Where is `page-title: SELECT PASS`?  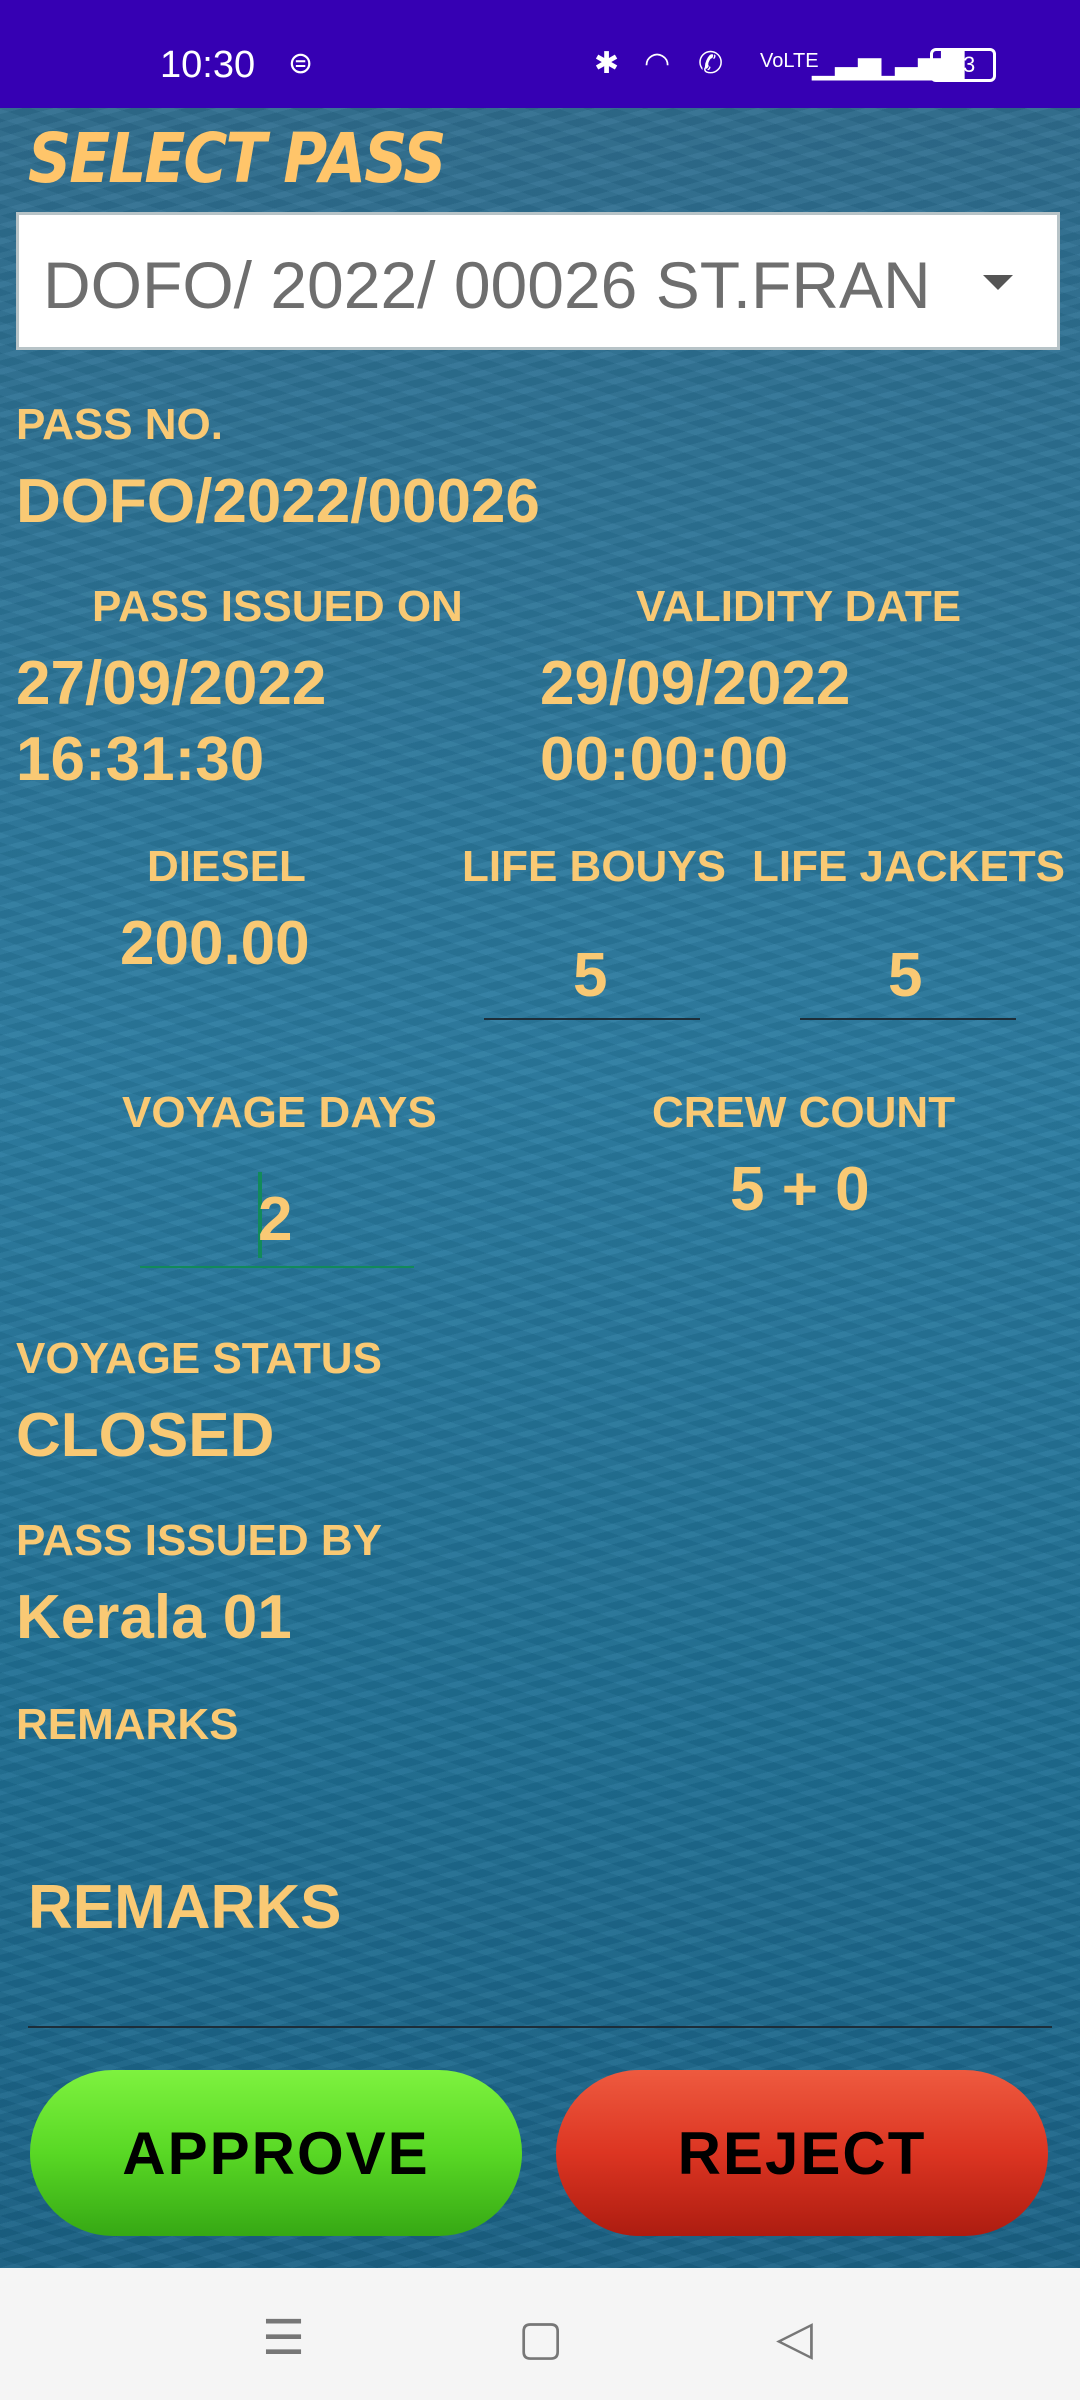 page-title: SELECT PASS is located at coordinates (237, 159).